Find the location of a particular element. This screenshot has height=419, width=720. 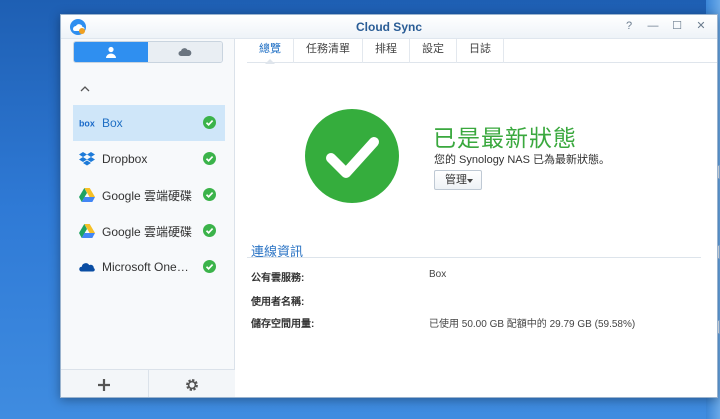

window-title: Cloud Sync is located at coordinates (388, 27).